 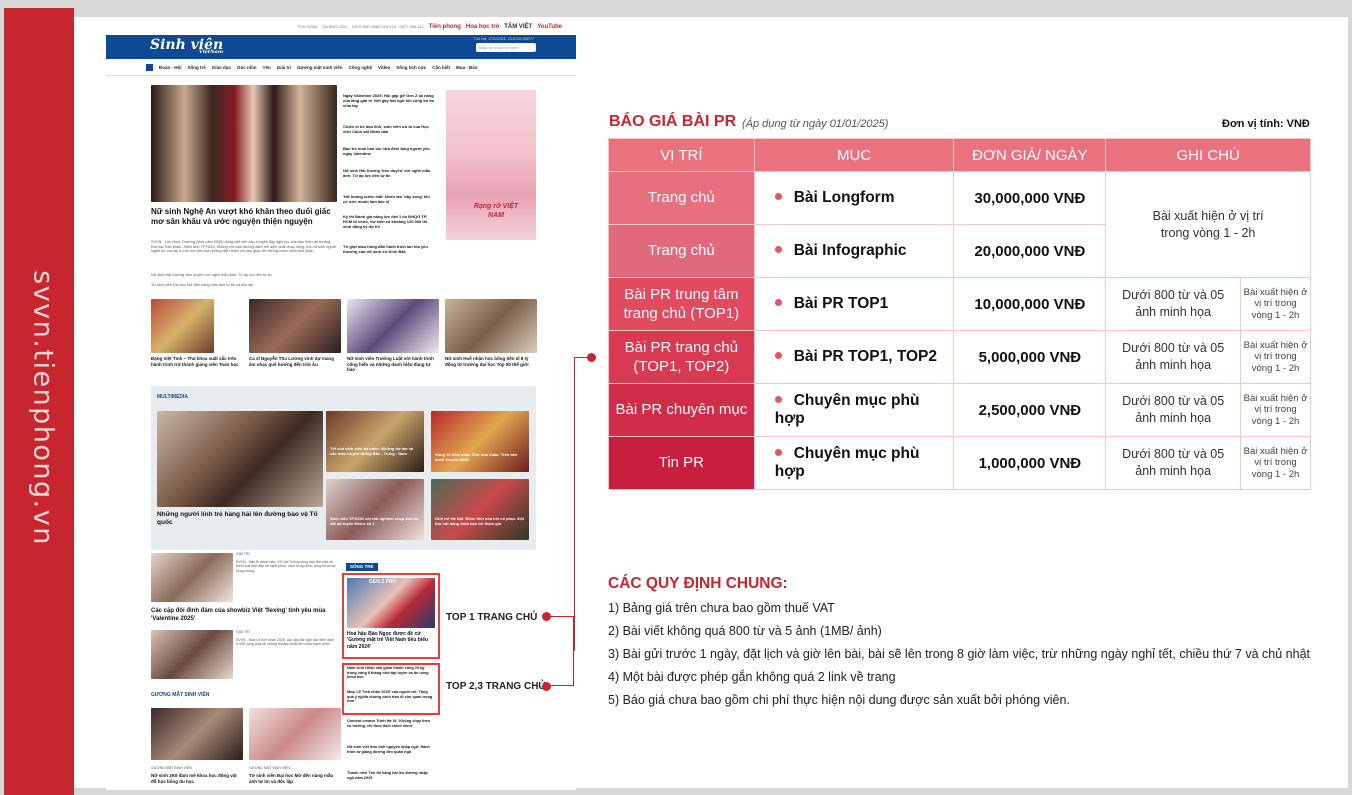 I want to click on position-cell: Bài PR trang chủ (TOP1, TOP2), so click(x=681, y=357).